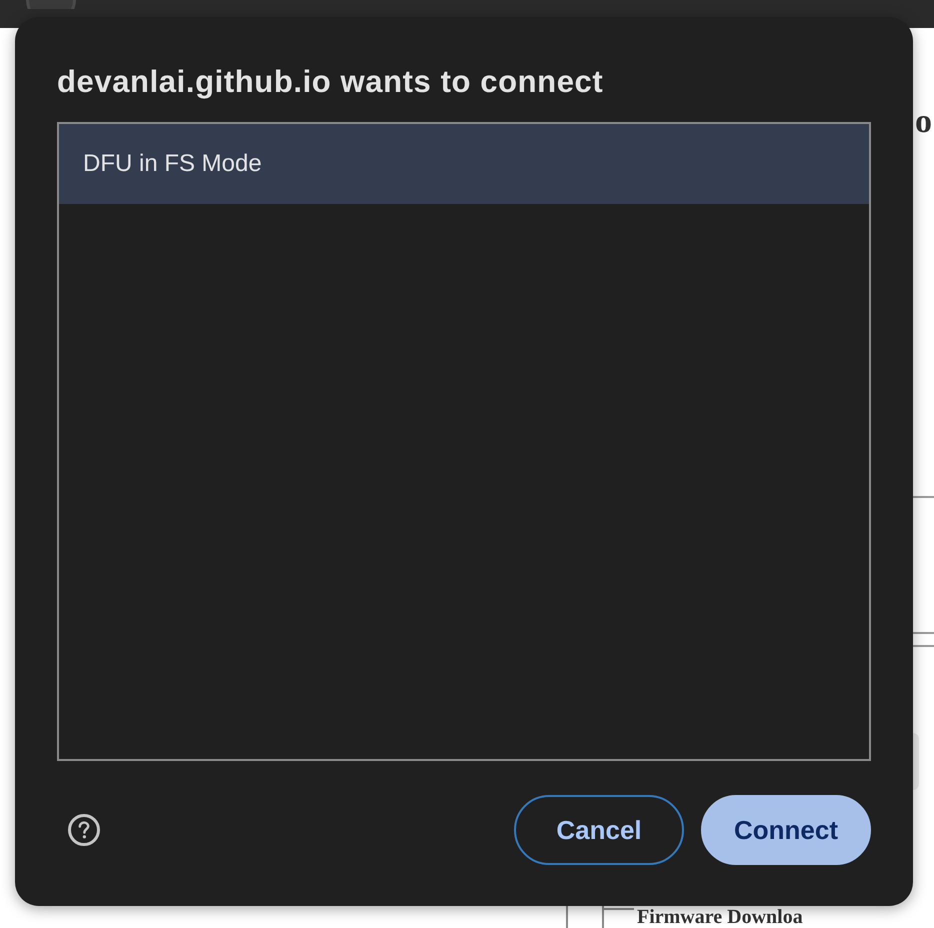 The image size is (934, 928). I want to click on heading-fragment: o, so click(923, 122).